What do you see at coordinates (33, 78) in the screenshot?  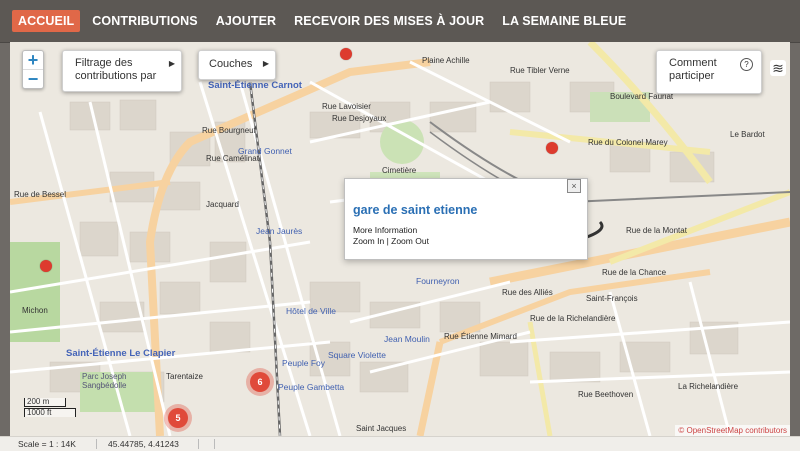 I see `zoom-out-button: −` at bounding box center [33, 78].